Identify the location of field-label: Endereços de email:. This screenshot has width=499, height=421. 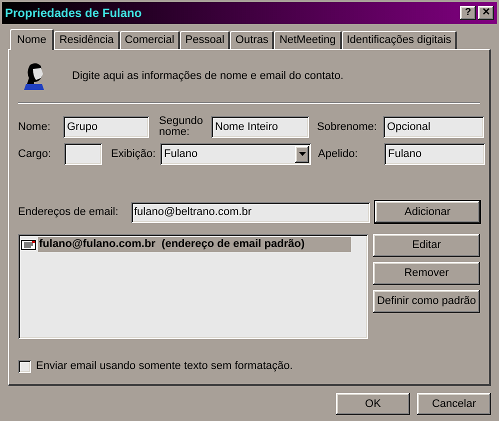
(69, 212).